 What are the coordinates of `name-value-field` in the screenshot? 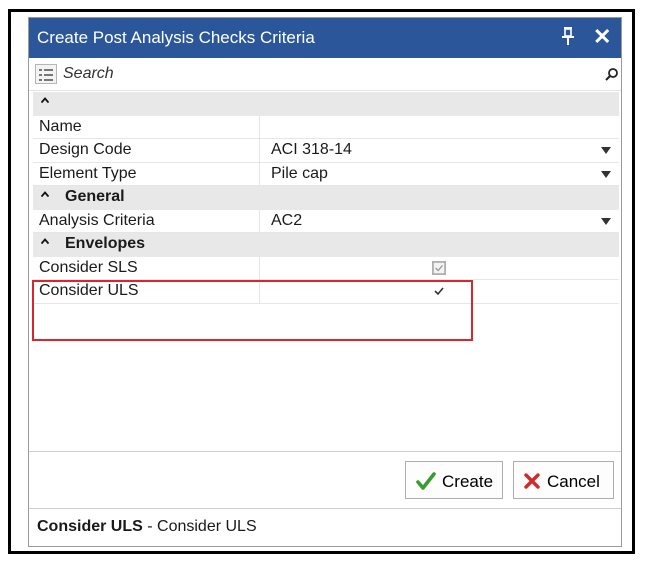 It's located at (439, 126).